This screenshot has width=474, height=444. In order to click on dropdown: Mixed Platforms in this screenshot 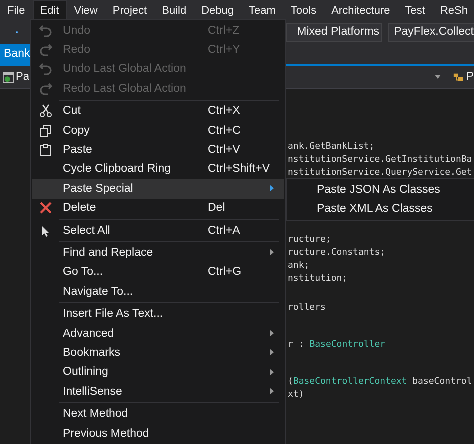, I will do `click(334, 32)`.